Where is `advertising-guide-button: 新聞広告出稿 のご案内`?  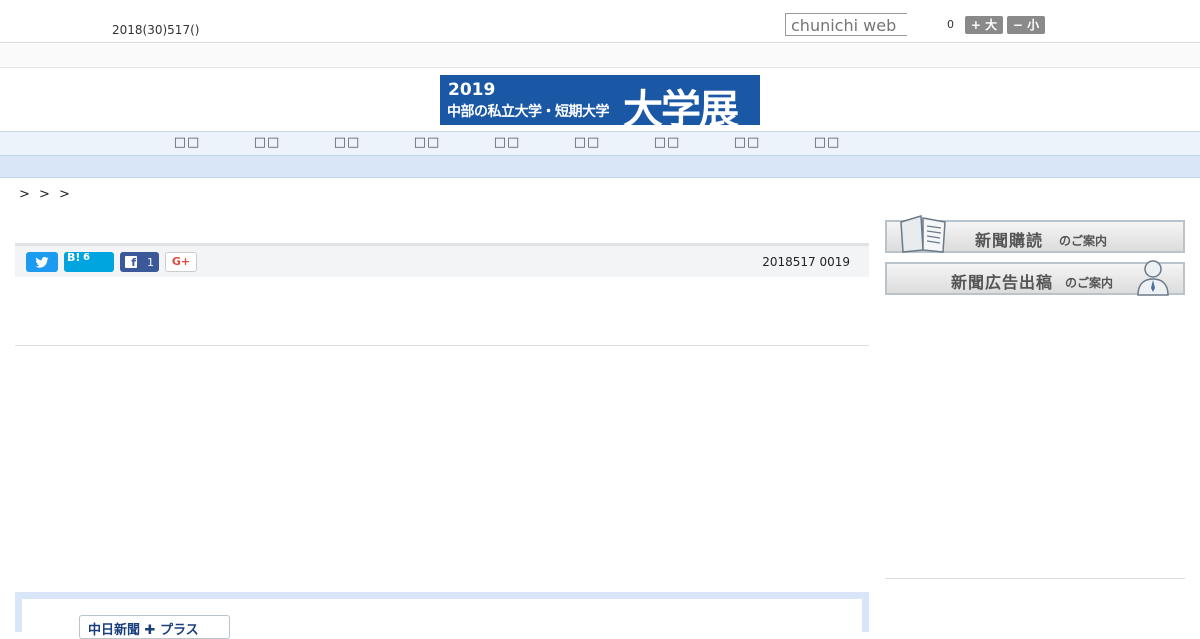 advertising-guide-button: 新聞広告出稿 のご案内 is located at coordinates (1035, 278).